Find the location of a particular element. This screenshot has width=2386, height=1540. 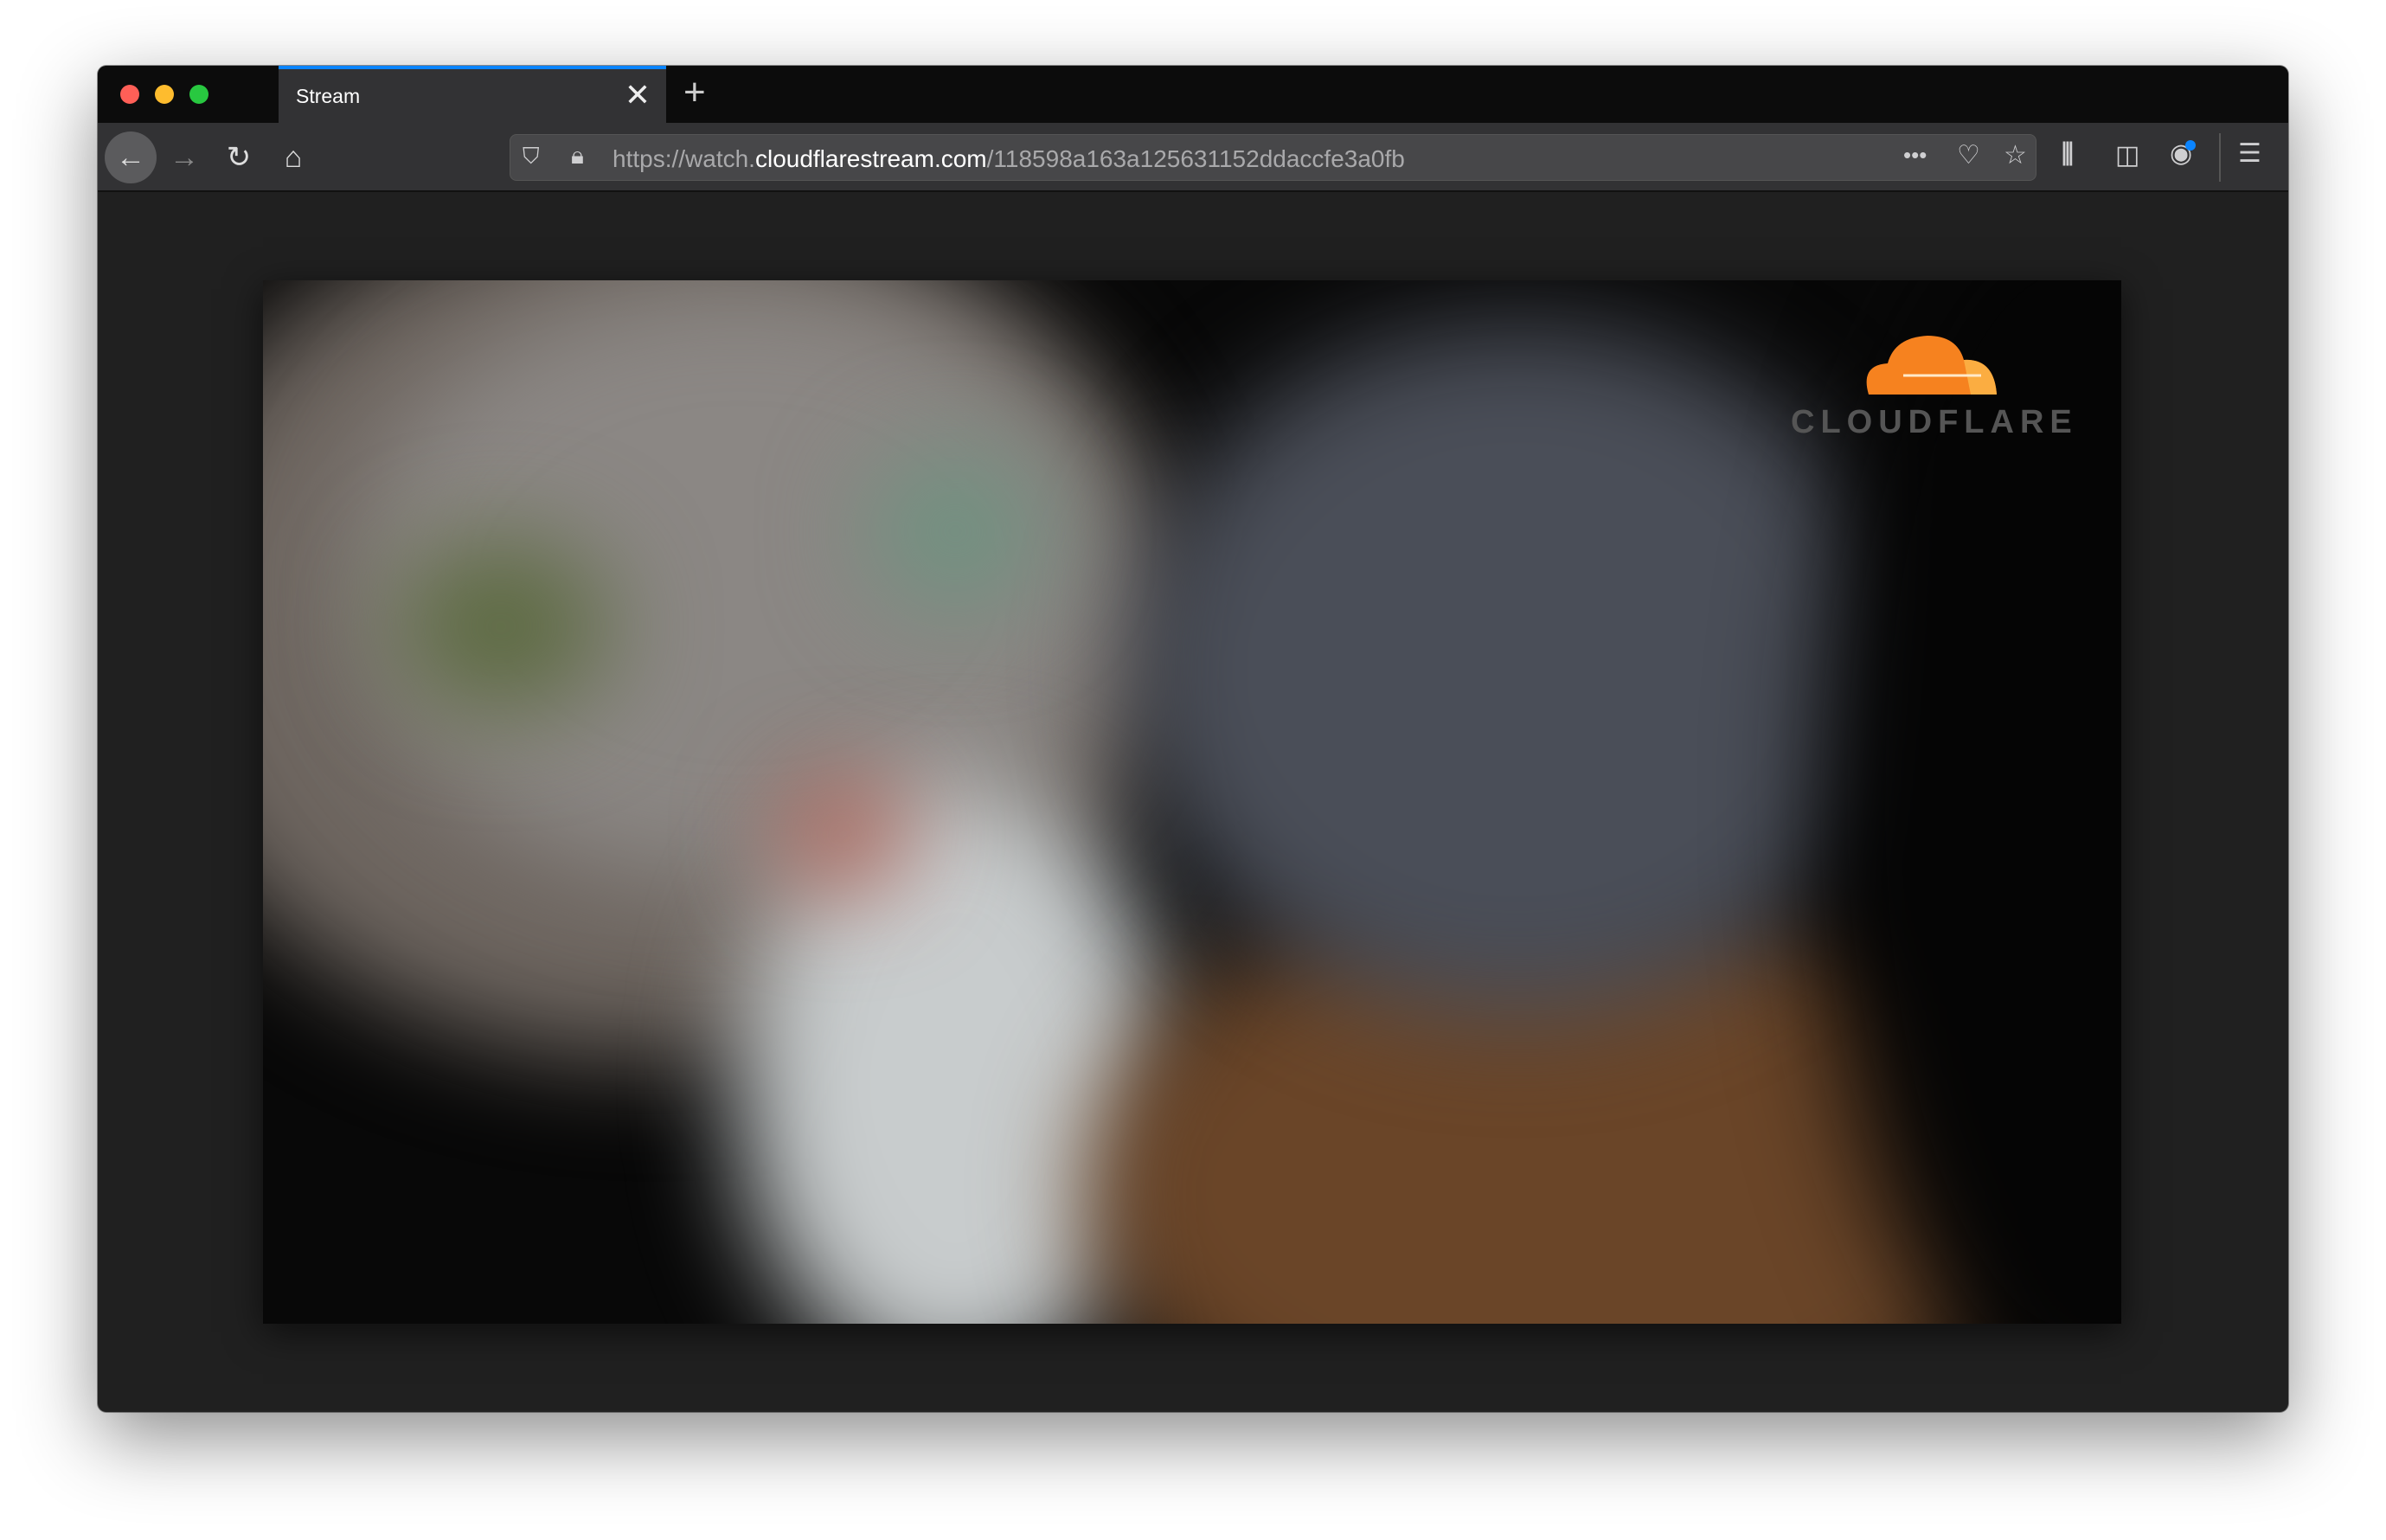

minimize-window-button is located at coordinates (165, 94).